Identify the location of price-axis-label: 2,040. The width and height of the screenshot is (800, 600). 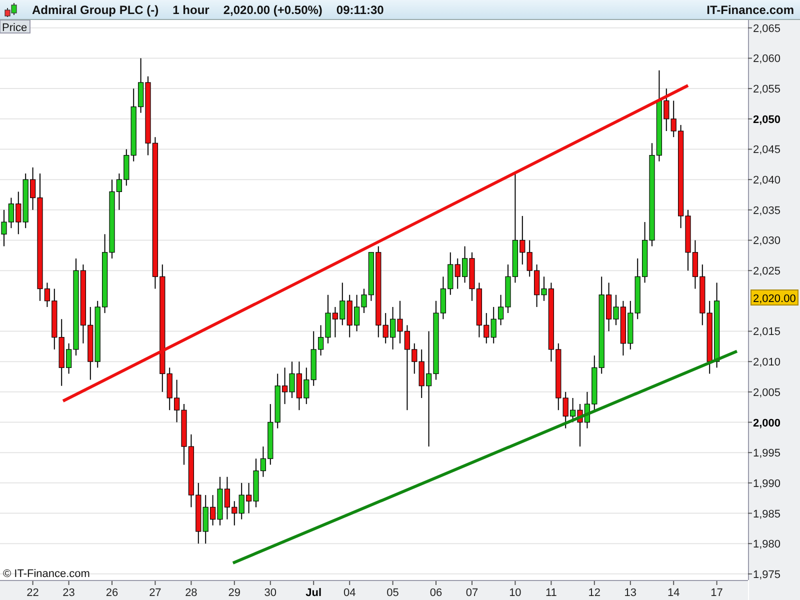
(767, 180).